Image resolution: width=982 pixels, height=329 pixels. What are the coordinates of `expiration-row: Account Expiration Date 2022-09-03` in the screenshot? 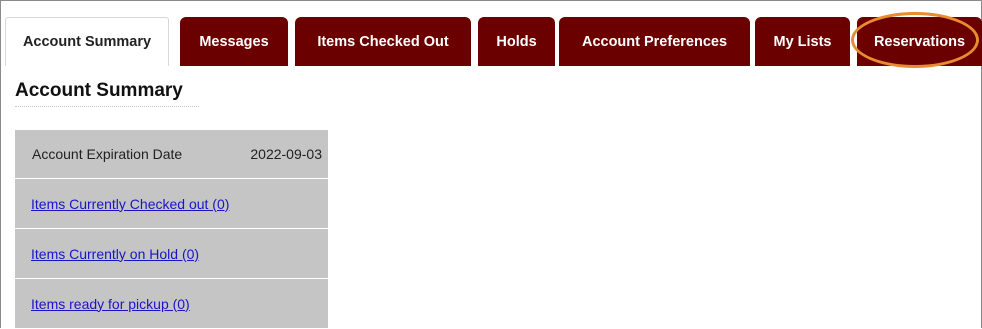 It's located at (171, 154).